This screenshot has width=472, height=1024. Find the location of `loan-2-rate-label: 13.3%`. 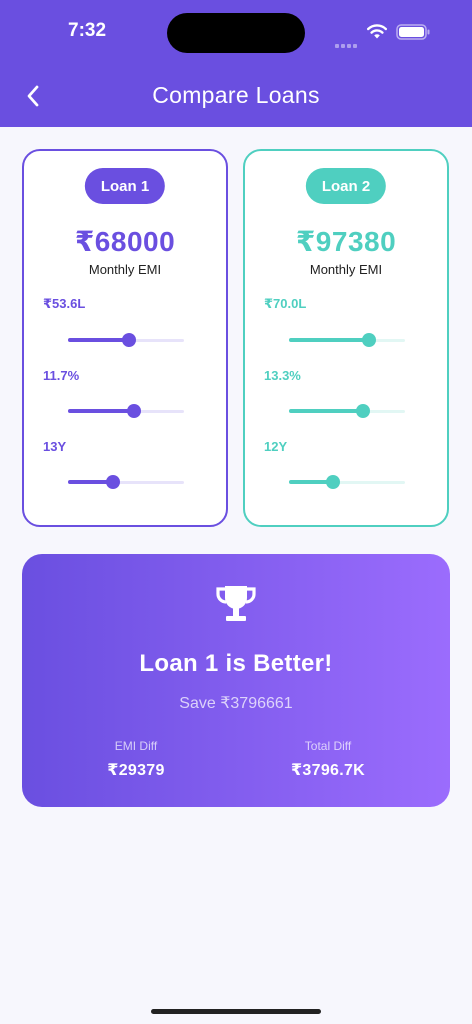

loan-2-rate-label: 13.3% is located at coordinates (282, 375).